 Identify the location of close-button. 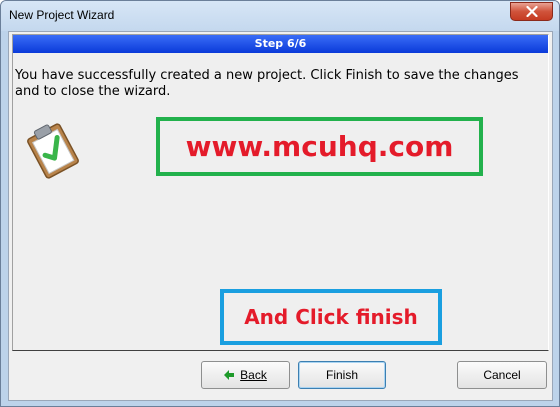
(531, 11).